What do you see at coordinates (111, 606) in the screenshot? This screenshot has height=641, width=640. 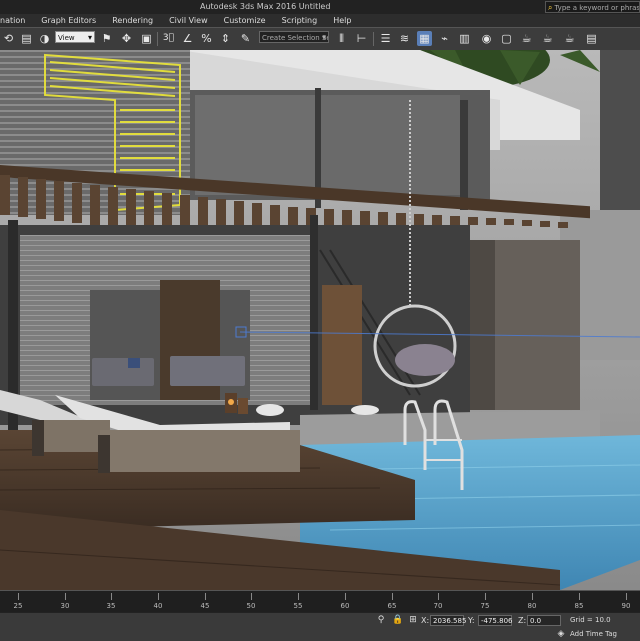 I see `timeline-label: 35` at bounding box center [111, 606].